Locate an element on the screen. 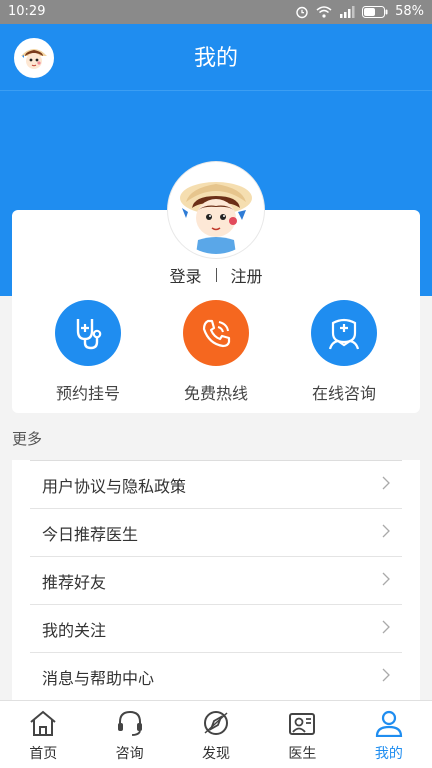  tab-label: 首页 is located at coordinates (43, 754).